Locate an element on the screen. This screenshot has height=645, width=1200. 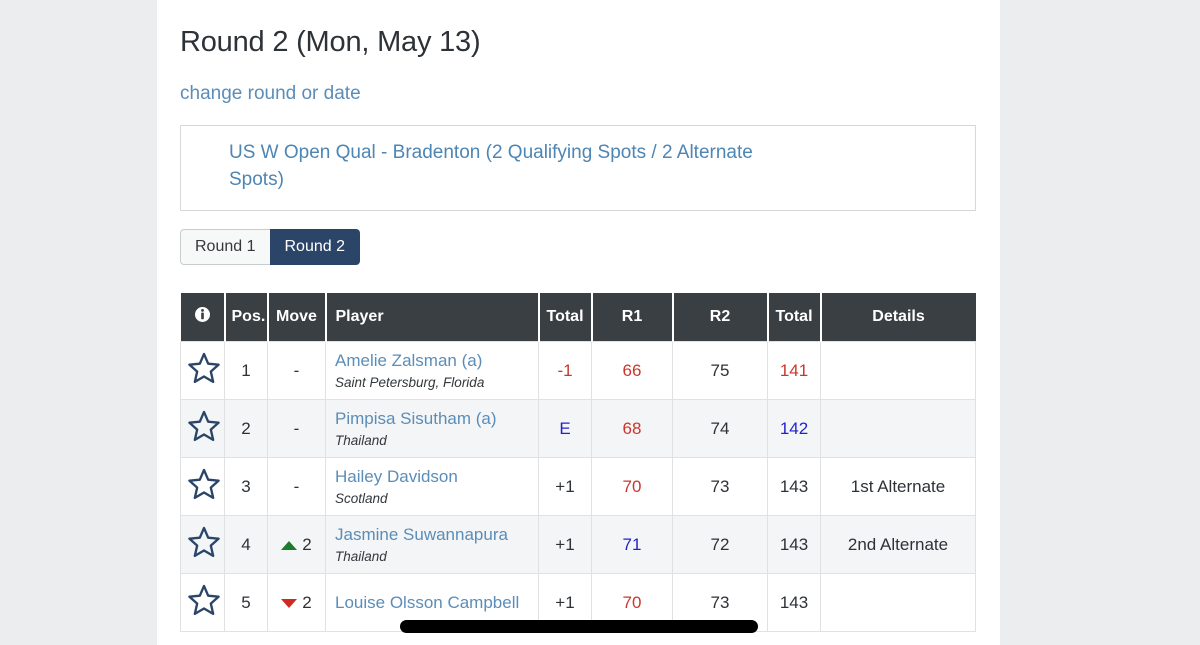
cell-total-to-par: -1 is located at coordinates (565, 371).